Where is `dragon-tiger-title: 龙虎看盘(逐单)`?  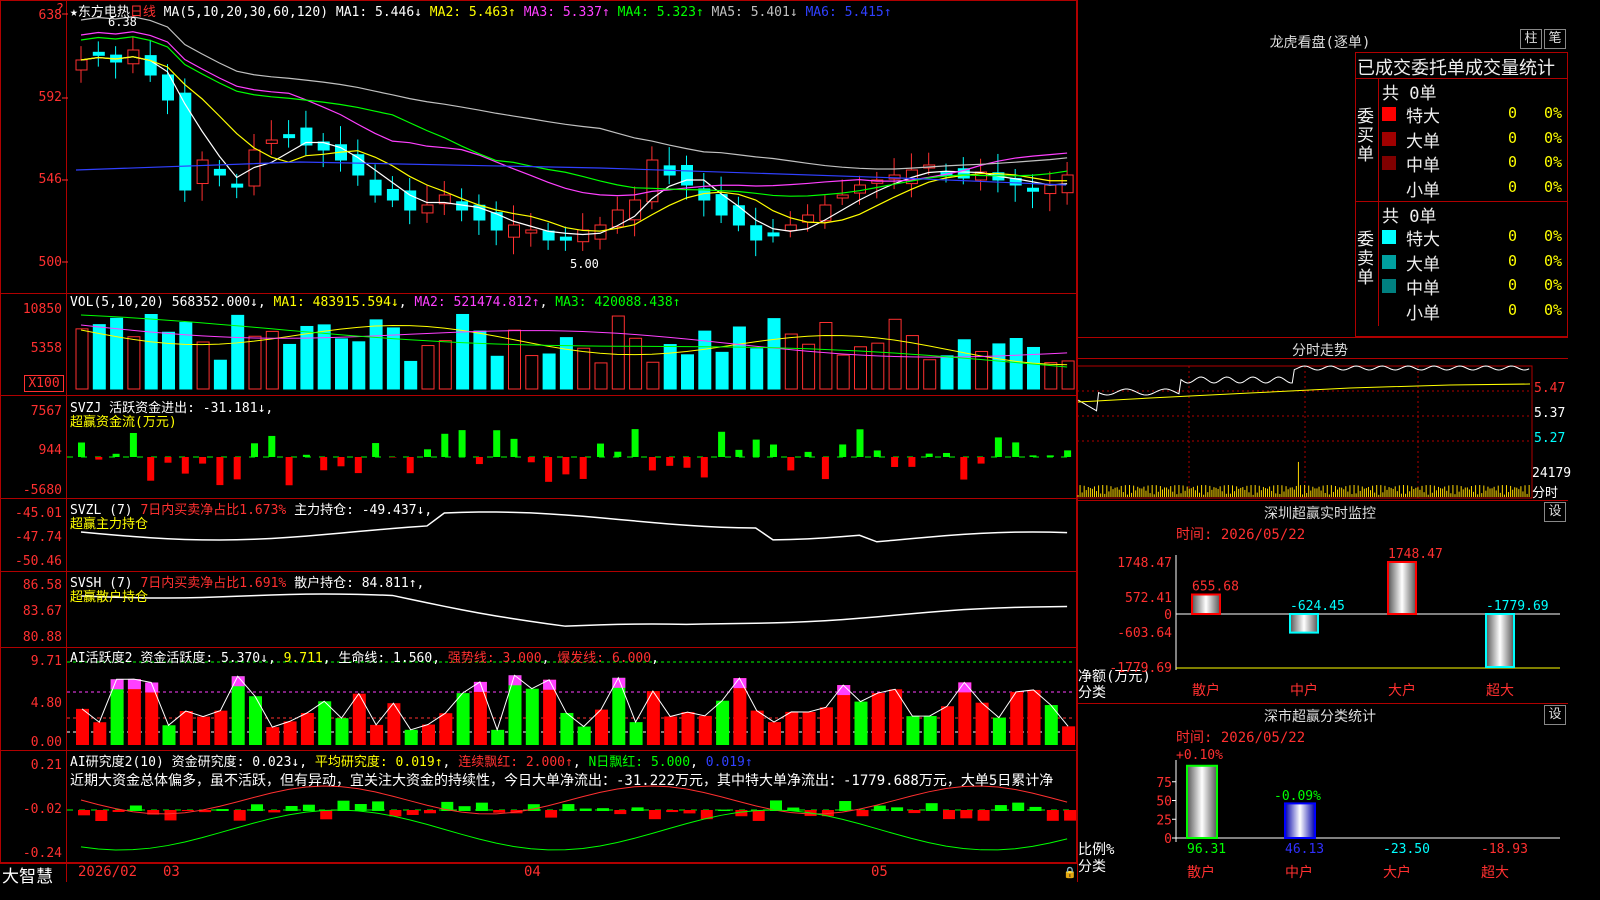
dragon-tiger-title: 龙虎看盘(逐单) is located at coordinates (1320, 43).